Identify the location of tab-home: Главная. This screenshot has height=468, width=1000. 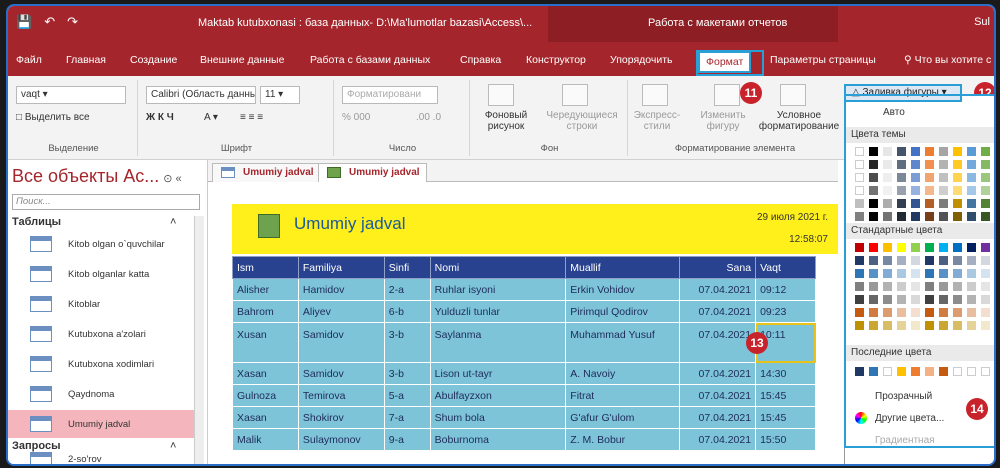
(86, 60).